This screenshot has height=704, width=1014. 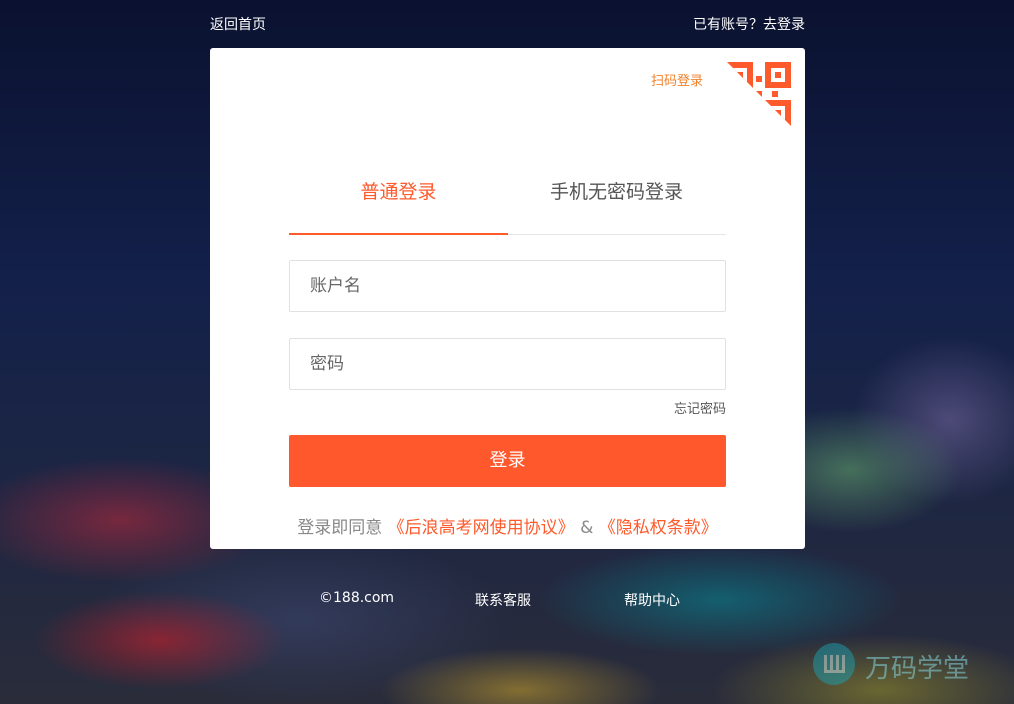 What do you see at coordinates (749, 24) in the screenshot?
I see `login-link: 已有账号？去登录` at bounding box center [749, 24].